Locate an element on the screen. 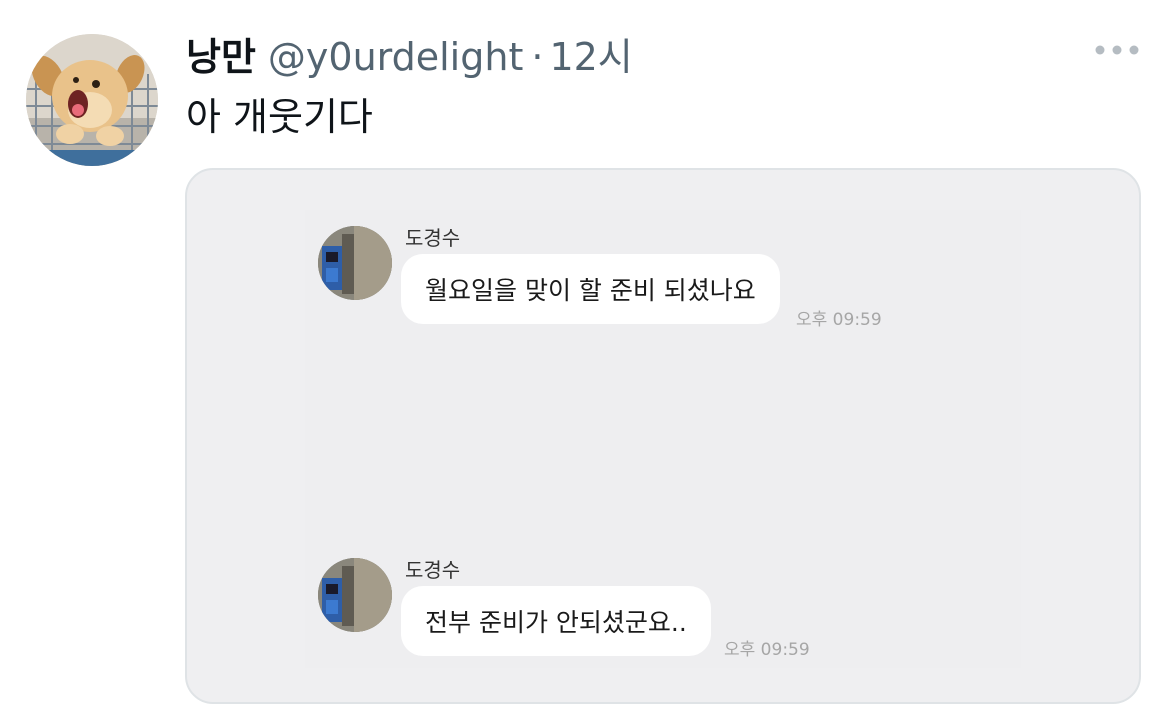 This screenshot has width=1170, height=724. chat-bubble: 월요일을 맞이 할 준비 되셨나요 is located at coordinates (590, 289).